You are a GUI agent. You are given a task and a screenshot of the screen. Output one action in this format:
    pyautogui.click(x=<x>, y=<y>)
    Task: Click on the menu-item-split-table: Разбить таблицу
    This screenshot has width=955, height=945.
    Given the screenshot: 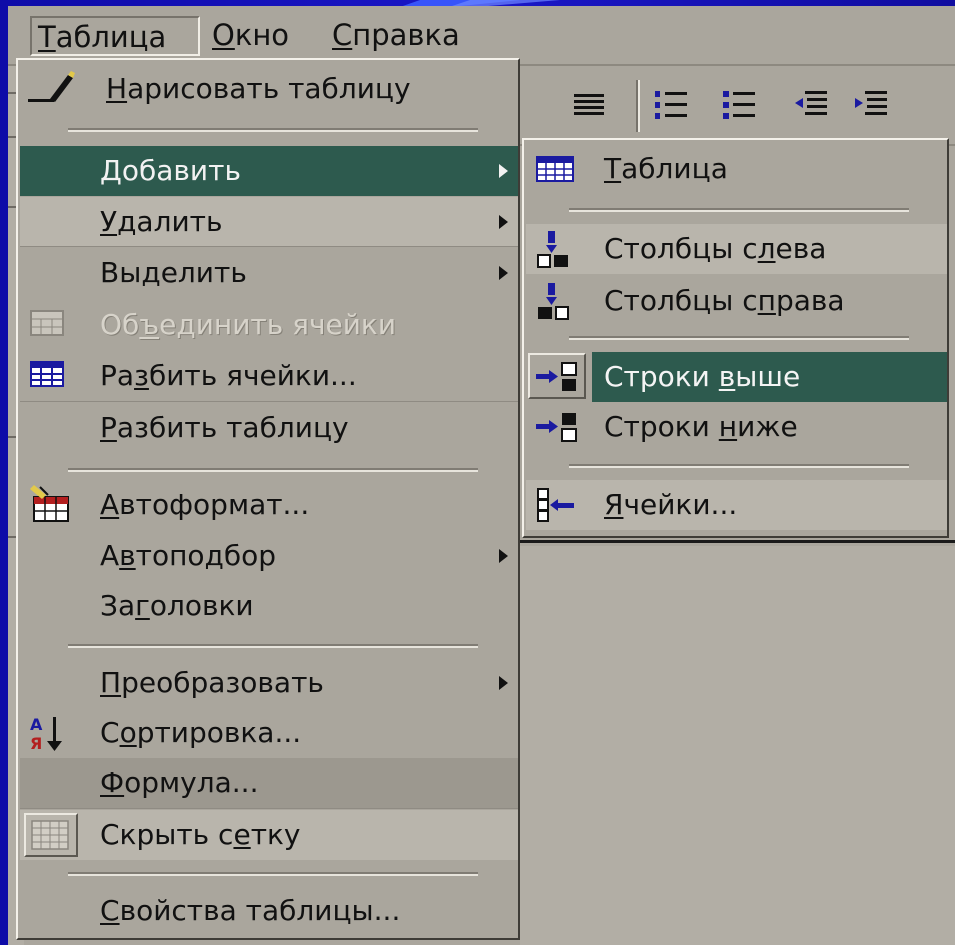 What is the action you would take?
    pyautogui.click(x=269, y=428)
    